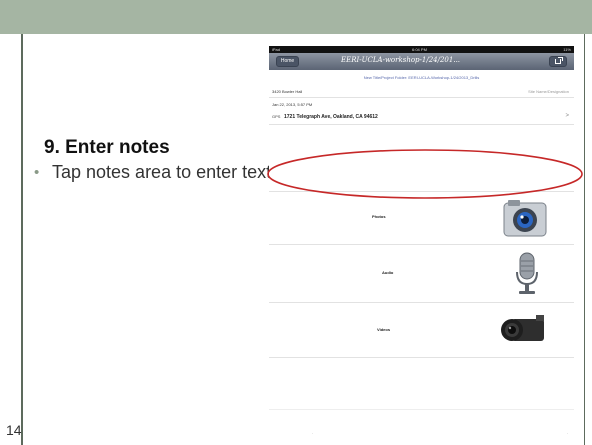 This screenshot has width=592, height=445. I want to click on building-name: 3420 Bowler Hall, so click(287, 91).